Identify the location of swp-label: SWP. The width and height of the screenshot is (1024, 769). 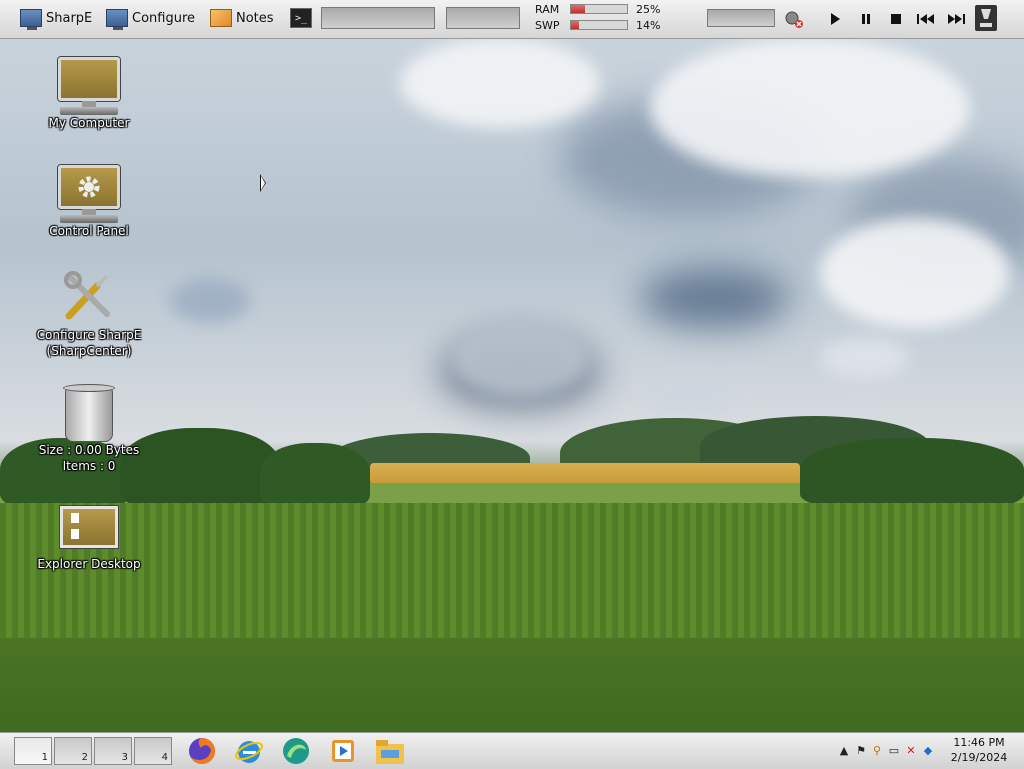
(547, 25).